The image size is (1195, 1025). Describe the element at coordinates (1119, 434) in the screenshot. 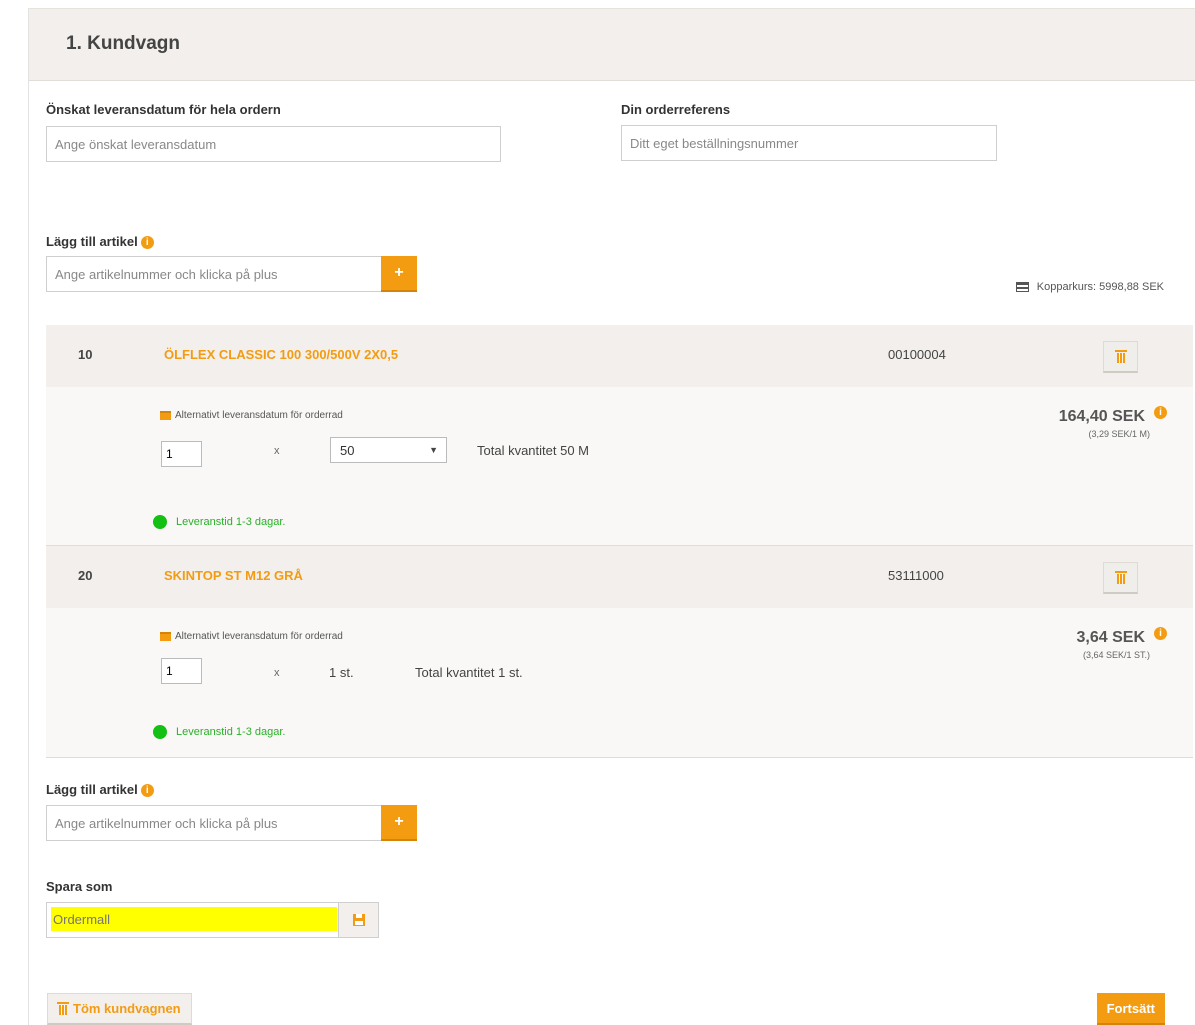

I see `unit-price: (3,29 SEK/1 M)` at that location.